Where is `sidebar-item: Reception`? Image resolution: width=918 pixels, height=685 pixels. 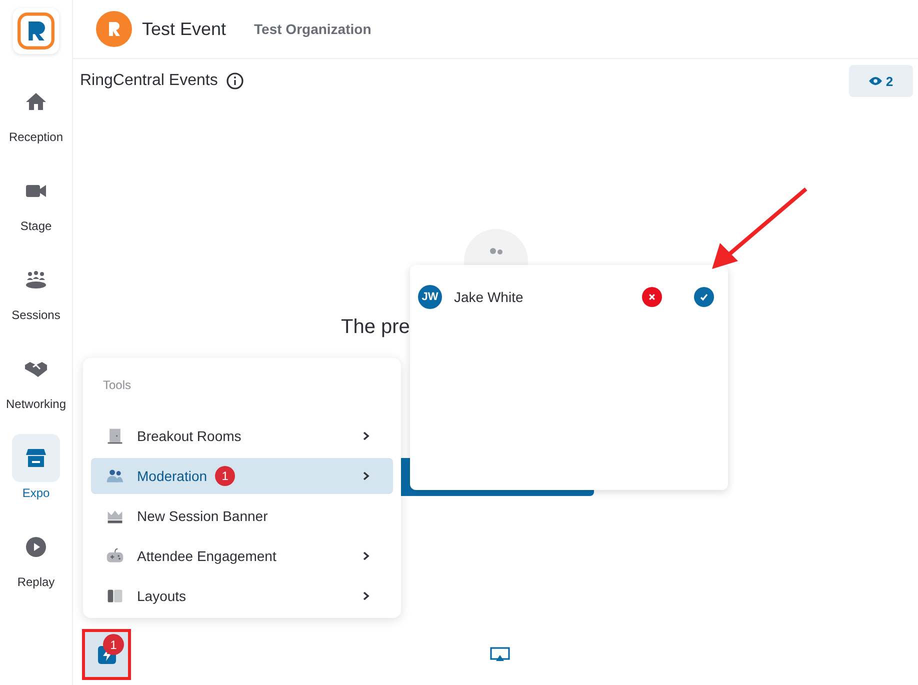
sidebar-item: Reception is located at coordinates (36, 122).